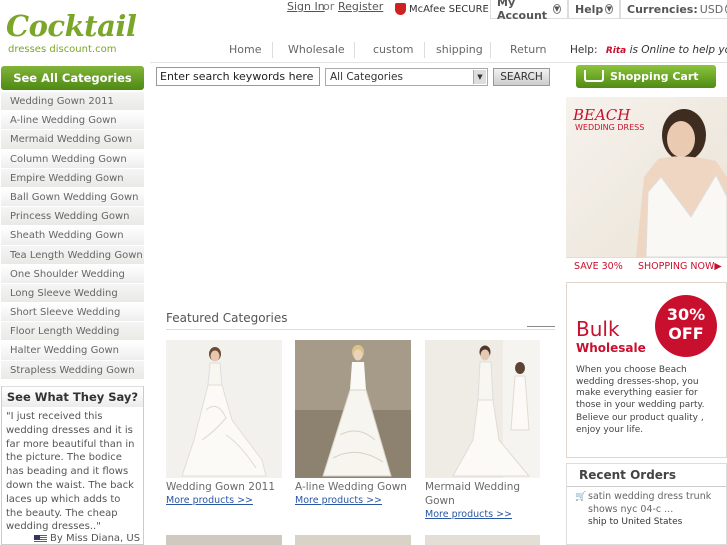 This screenshot has height=545, width=727. What do you see at coordinates (594, 76) in the screenshot?
I see `cart-icon` at bounding box center [594, 76].